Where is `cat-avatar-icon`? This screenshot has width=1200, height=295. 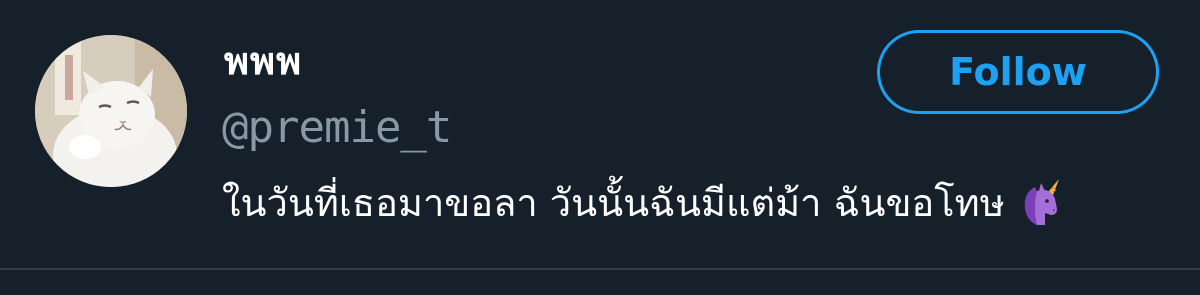
cat-avatar-icon is located at coordinates (111, 111).